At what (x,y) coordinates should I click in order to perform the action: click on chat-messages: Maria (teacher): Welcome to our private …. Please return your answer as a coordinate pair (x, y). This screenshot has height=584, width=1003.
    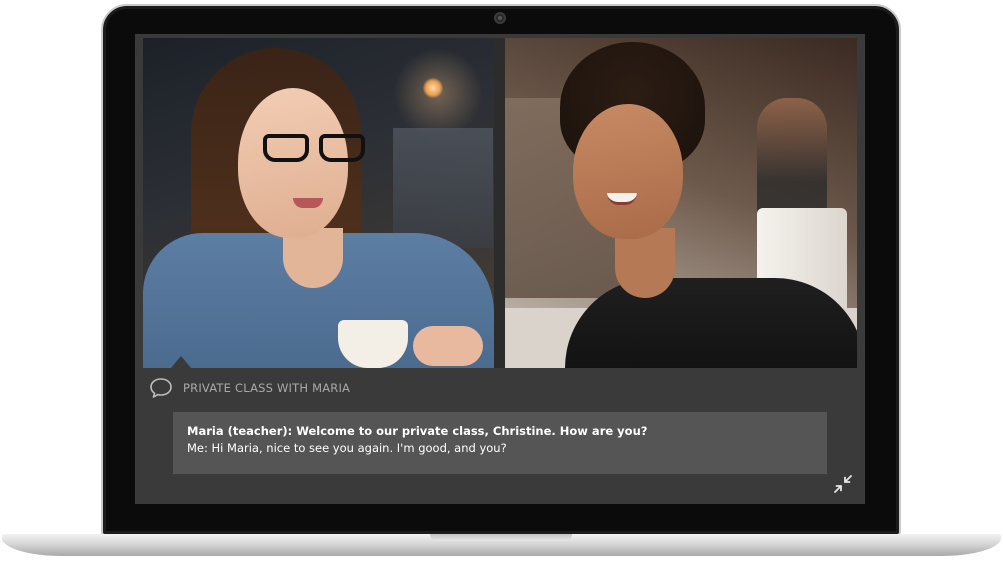
    Looking at the image, I should click on (500, 443).